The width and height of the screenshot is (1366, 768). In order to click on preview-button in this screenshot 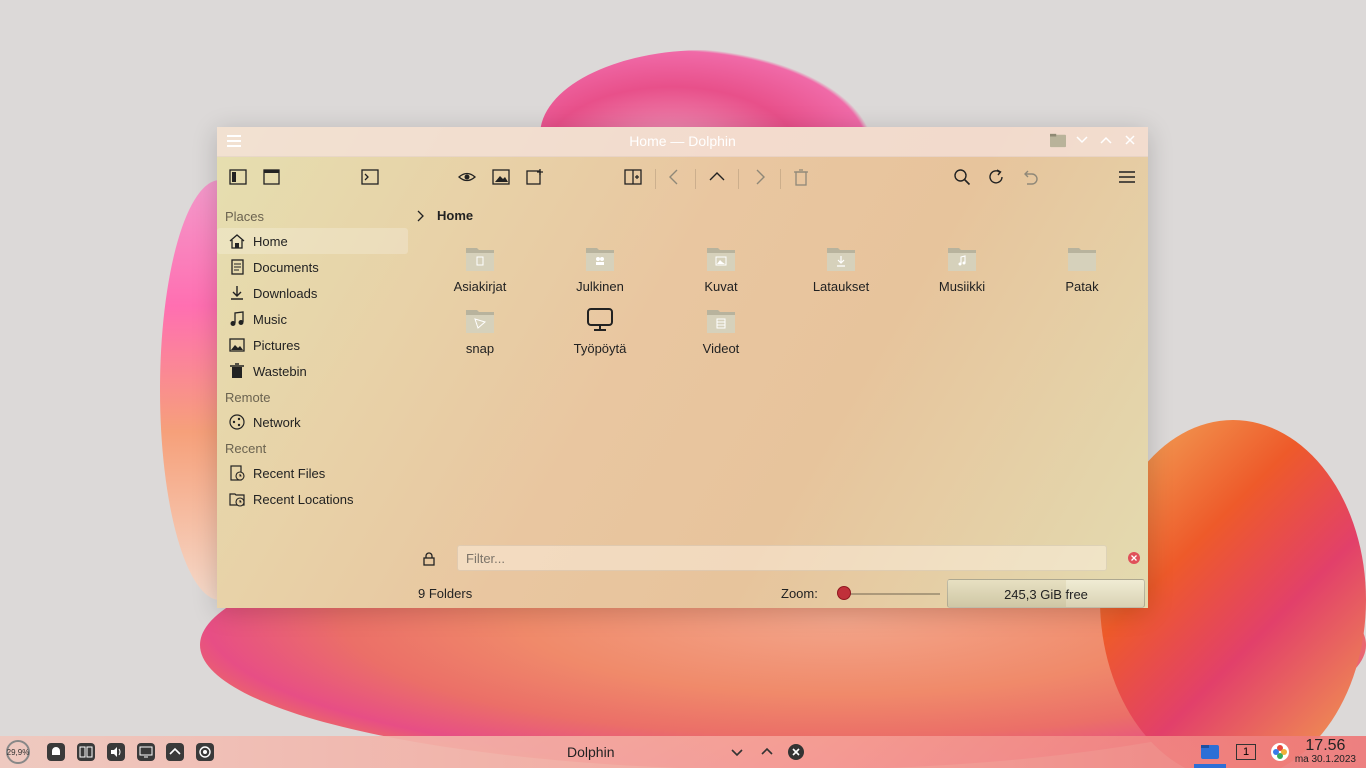, I will do `click(467, 177)`.